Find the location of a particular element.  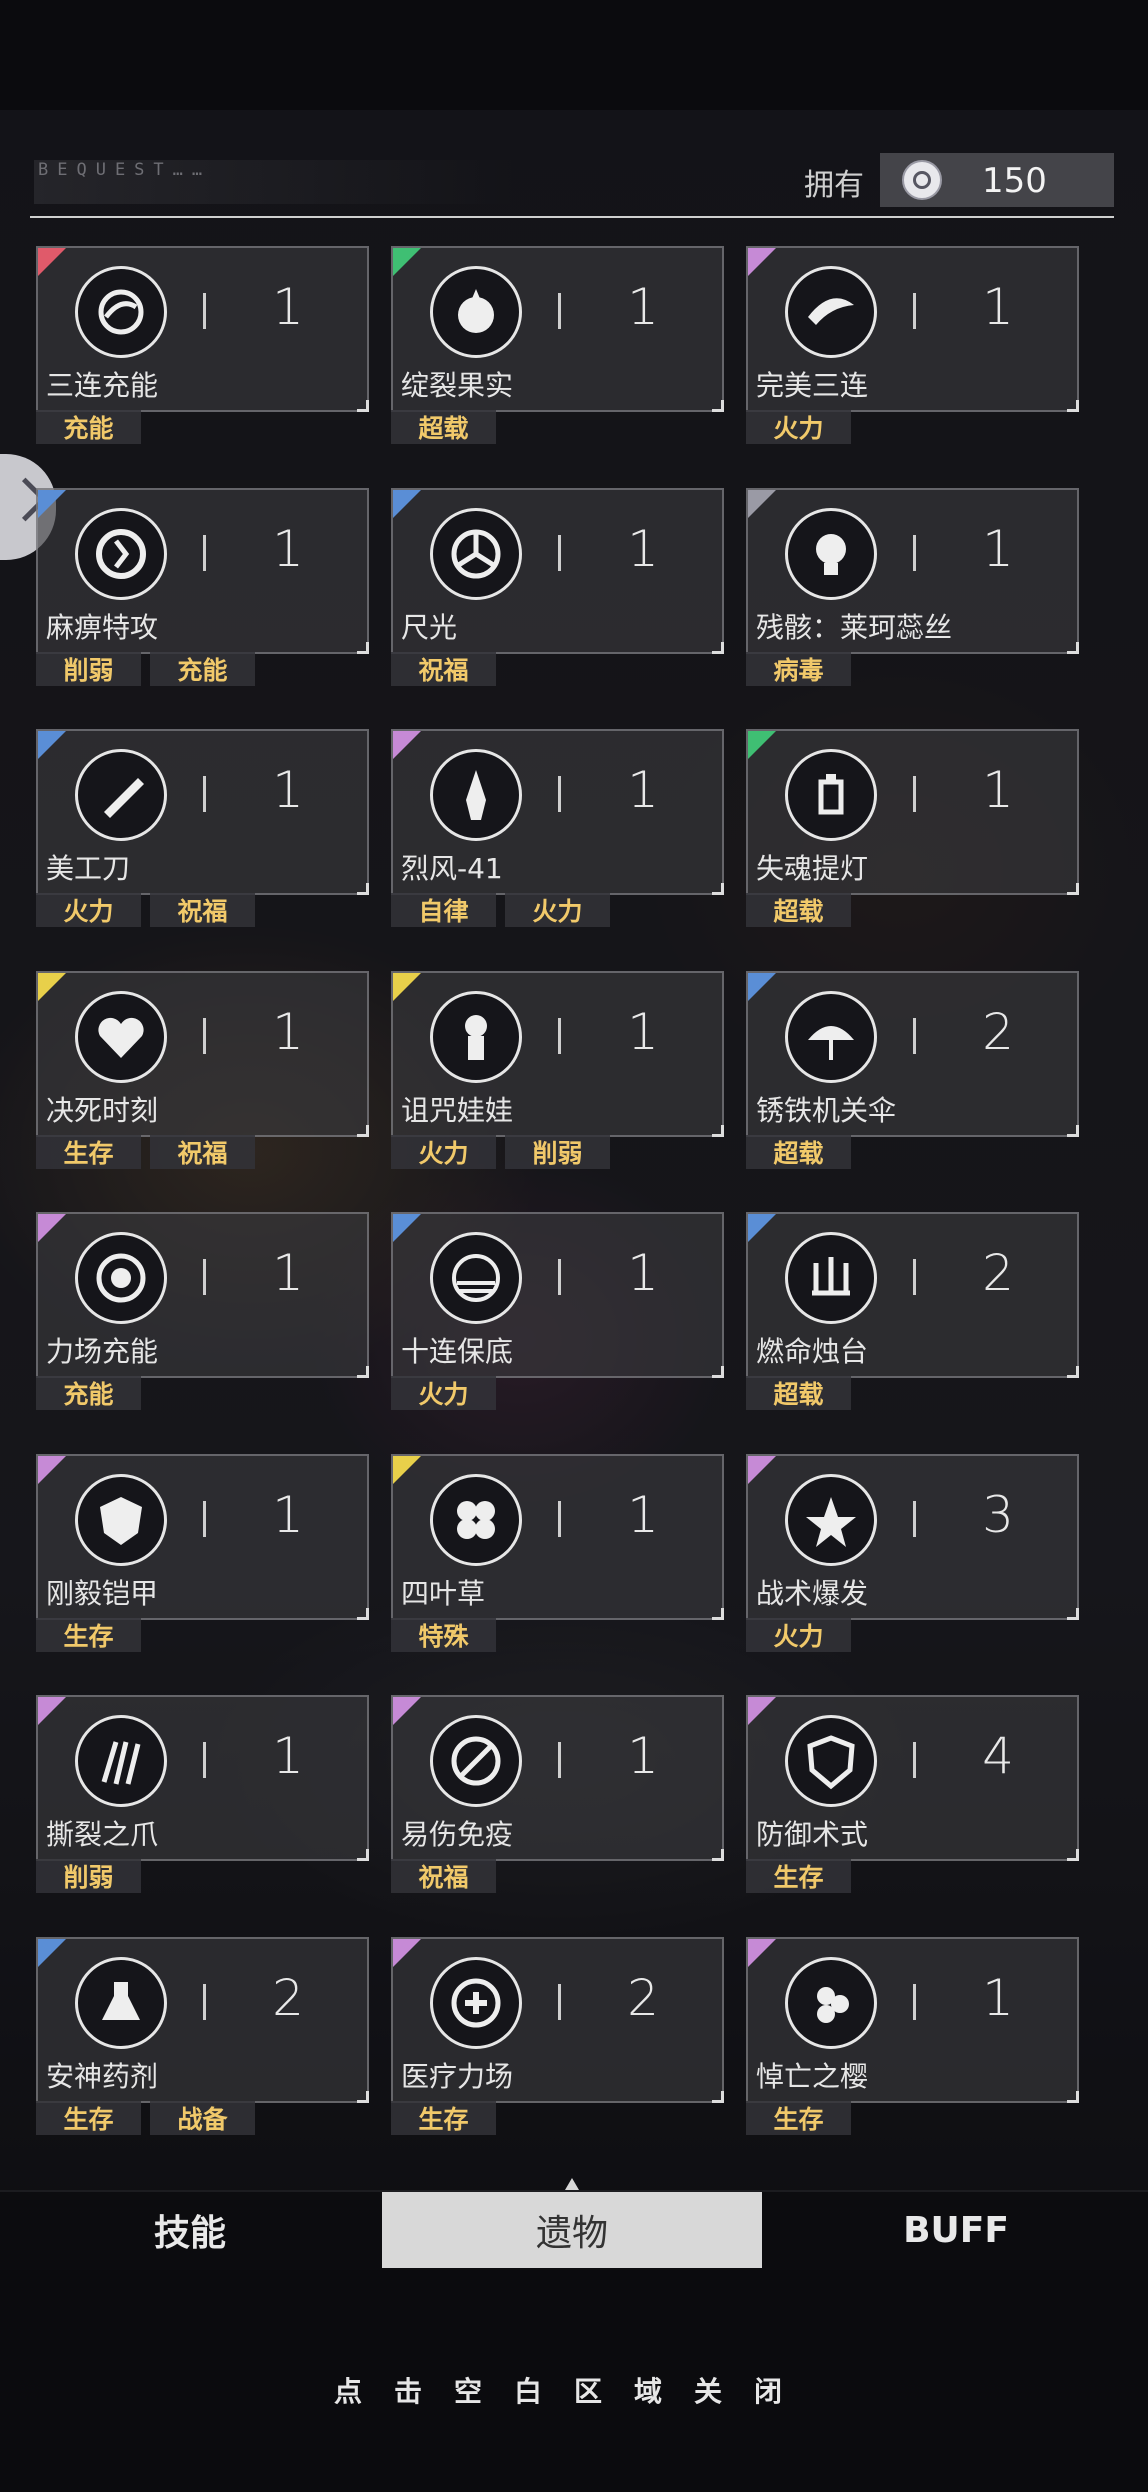

relic-card: 1 力场充能 is located at coordinates (202, 1295).